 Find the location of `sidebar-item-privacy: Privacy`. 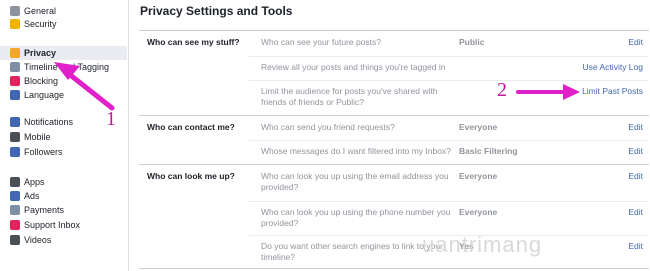

sidebar-item-privacy: Privacy is located at coordinates (63, 53).